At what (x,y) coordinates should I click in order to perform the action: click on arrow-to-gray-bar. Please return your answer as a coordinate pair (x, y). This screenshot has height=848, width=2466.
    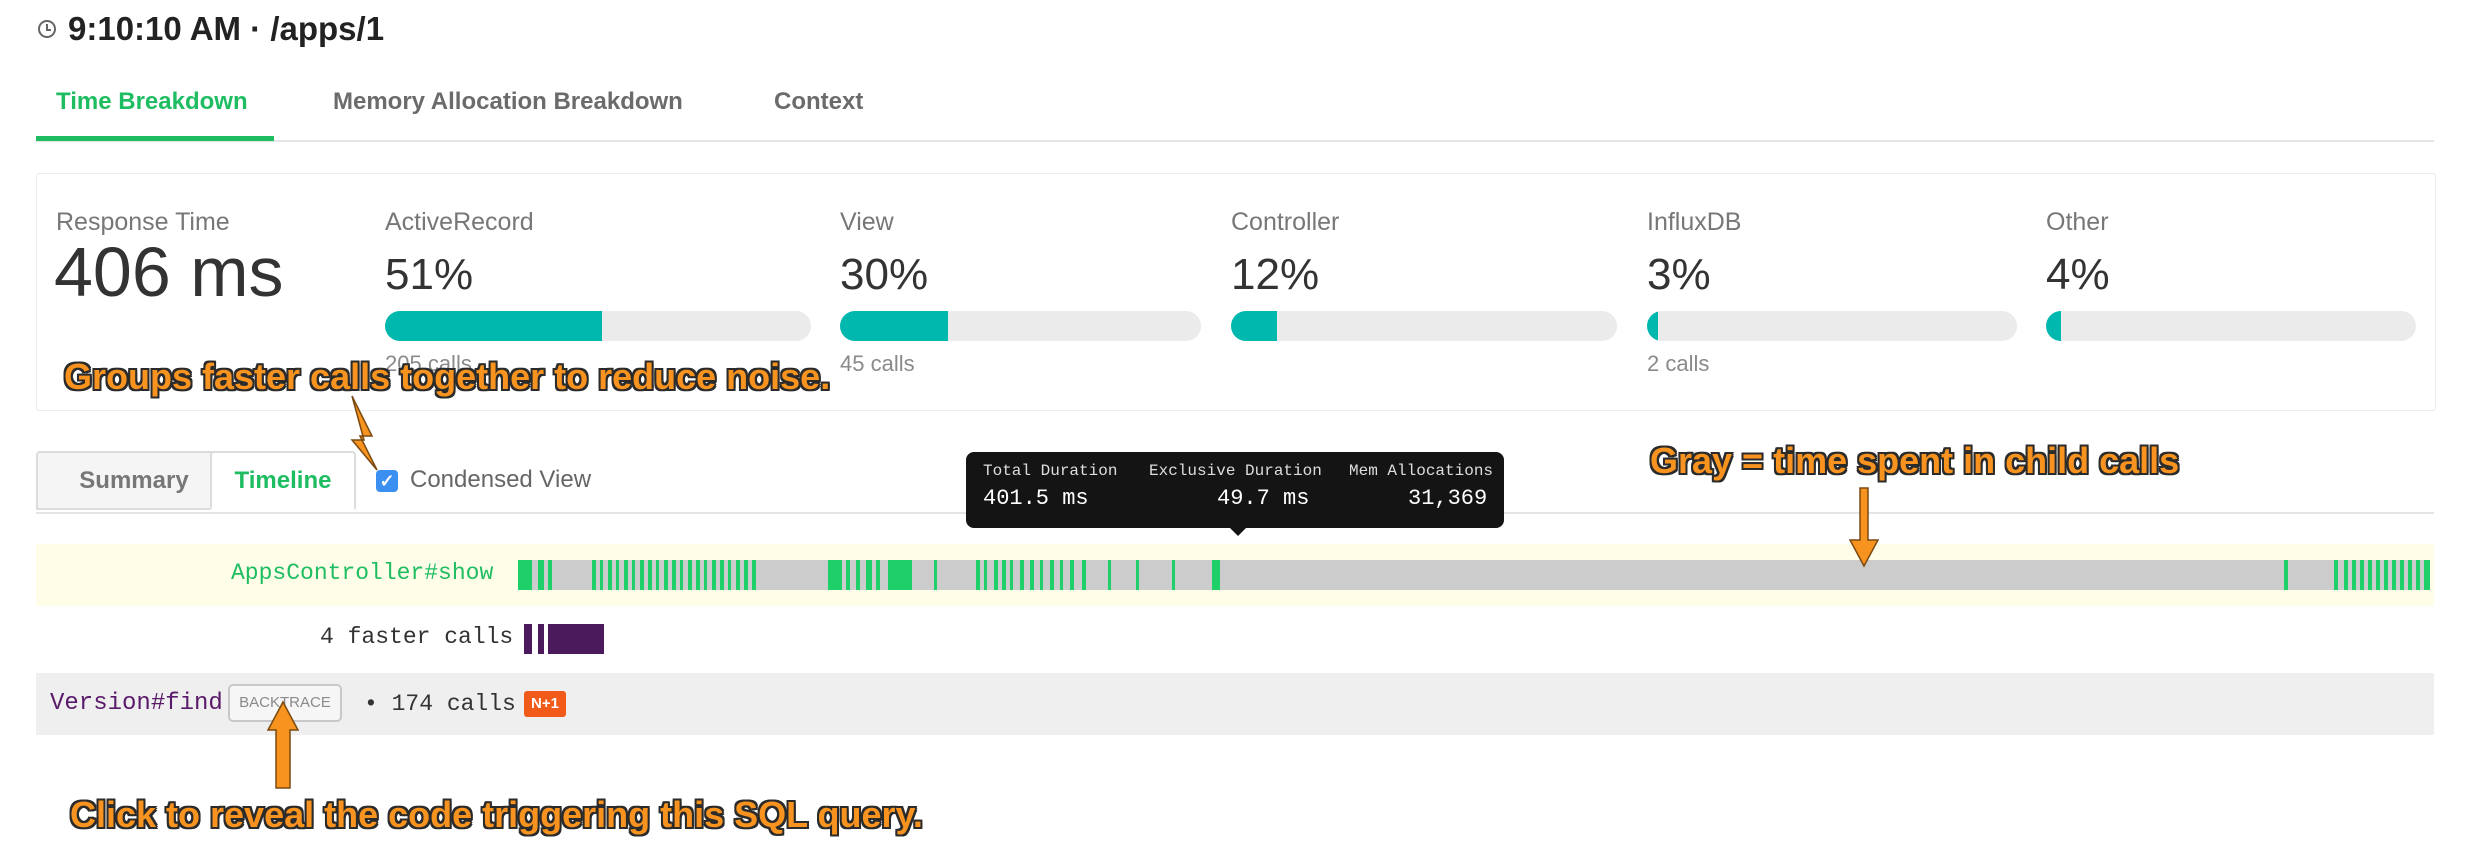
    Looking at the image, I should click on (1864, 527).